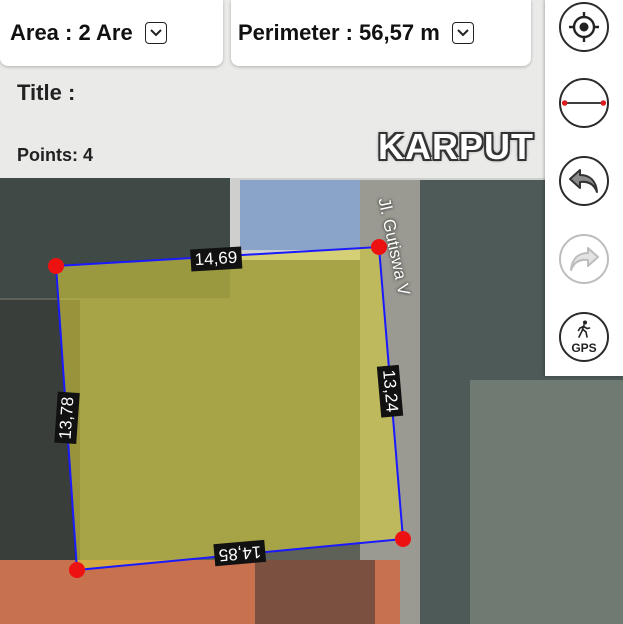 The height and width of the screenshot is (624, 623). I want to click on plot-title-label: Title :, so click(46, 93).